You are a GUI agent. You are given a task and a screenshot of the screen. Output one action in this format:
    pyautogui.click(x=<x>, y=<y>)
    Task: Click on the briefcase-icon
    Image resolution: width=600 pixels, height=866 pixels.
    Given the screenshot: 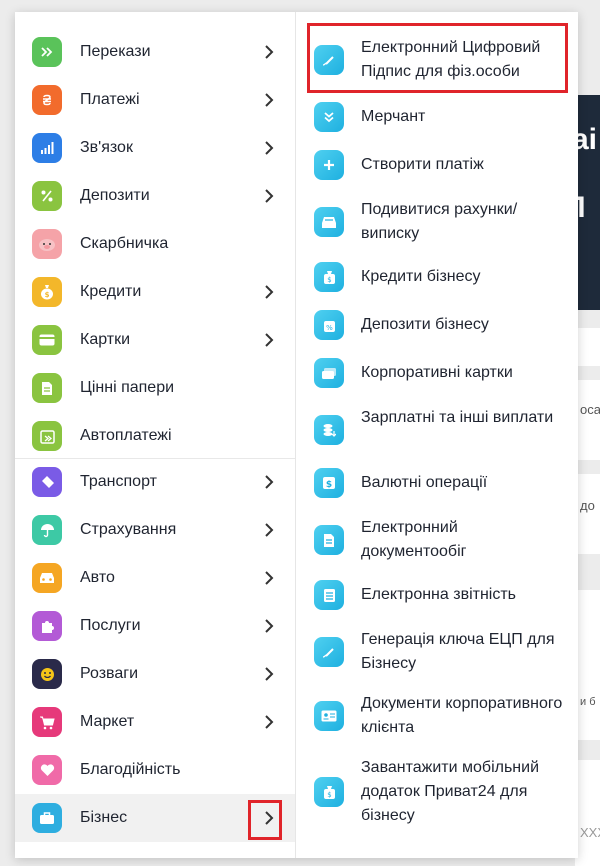 What is the action you would take?
    pyautogui.click(x=47, y=818)
    